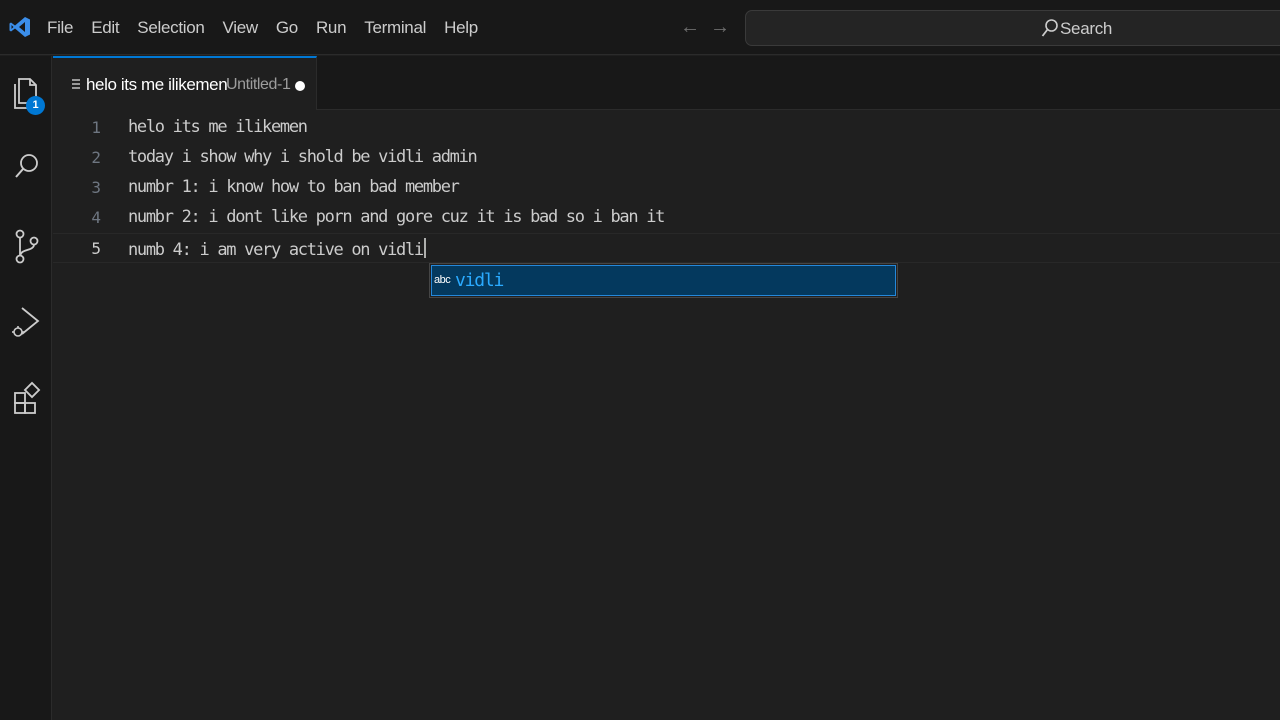  I want to click on search-label: Search, so click(1086, 28).